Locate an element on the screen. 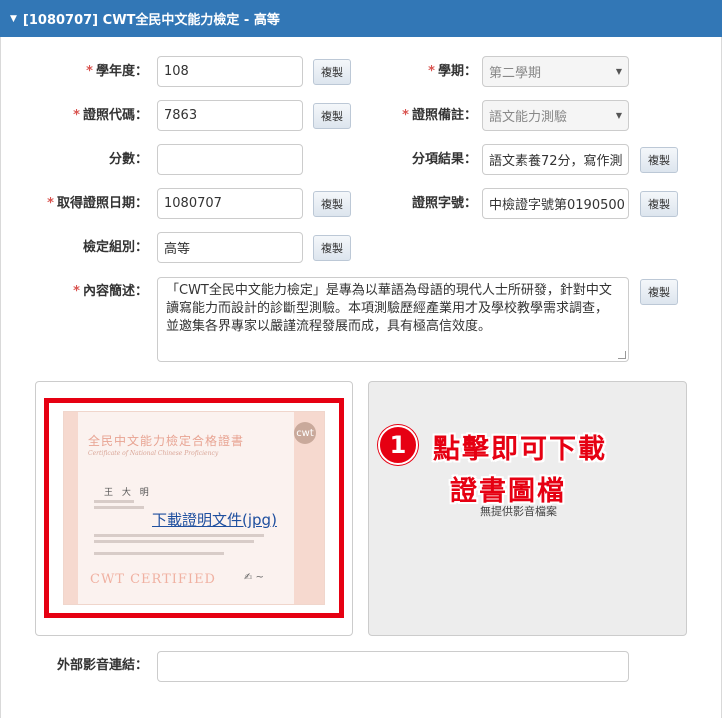 The height and width of the screenshot is (718, 722). license-number-label: 證照字號： is located at coordinates (444, 203).